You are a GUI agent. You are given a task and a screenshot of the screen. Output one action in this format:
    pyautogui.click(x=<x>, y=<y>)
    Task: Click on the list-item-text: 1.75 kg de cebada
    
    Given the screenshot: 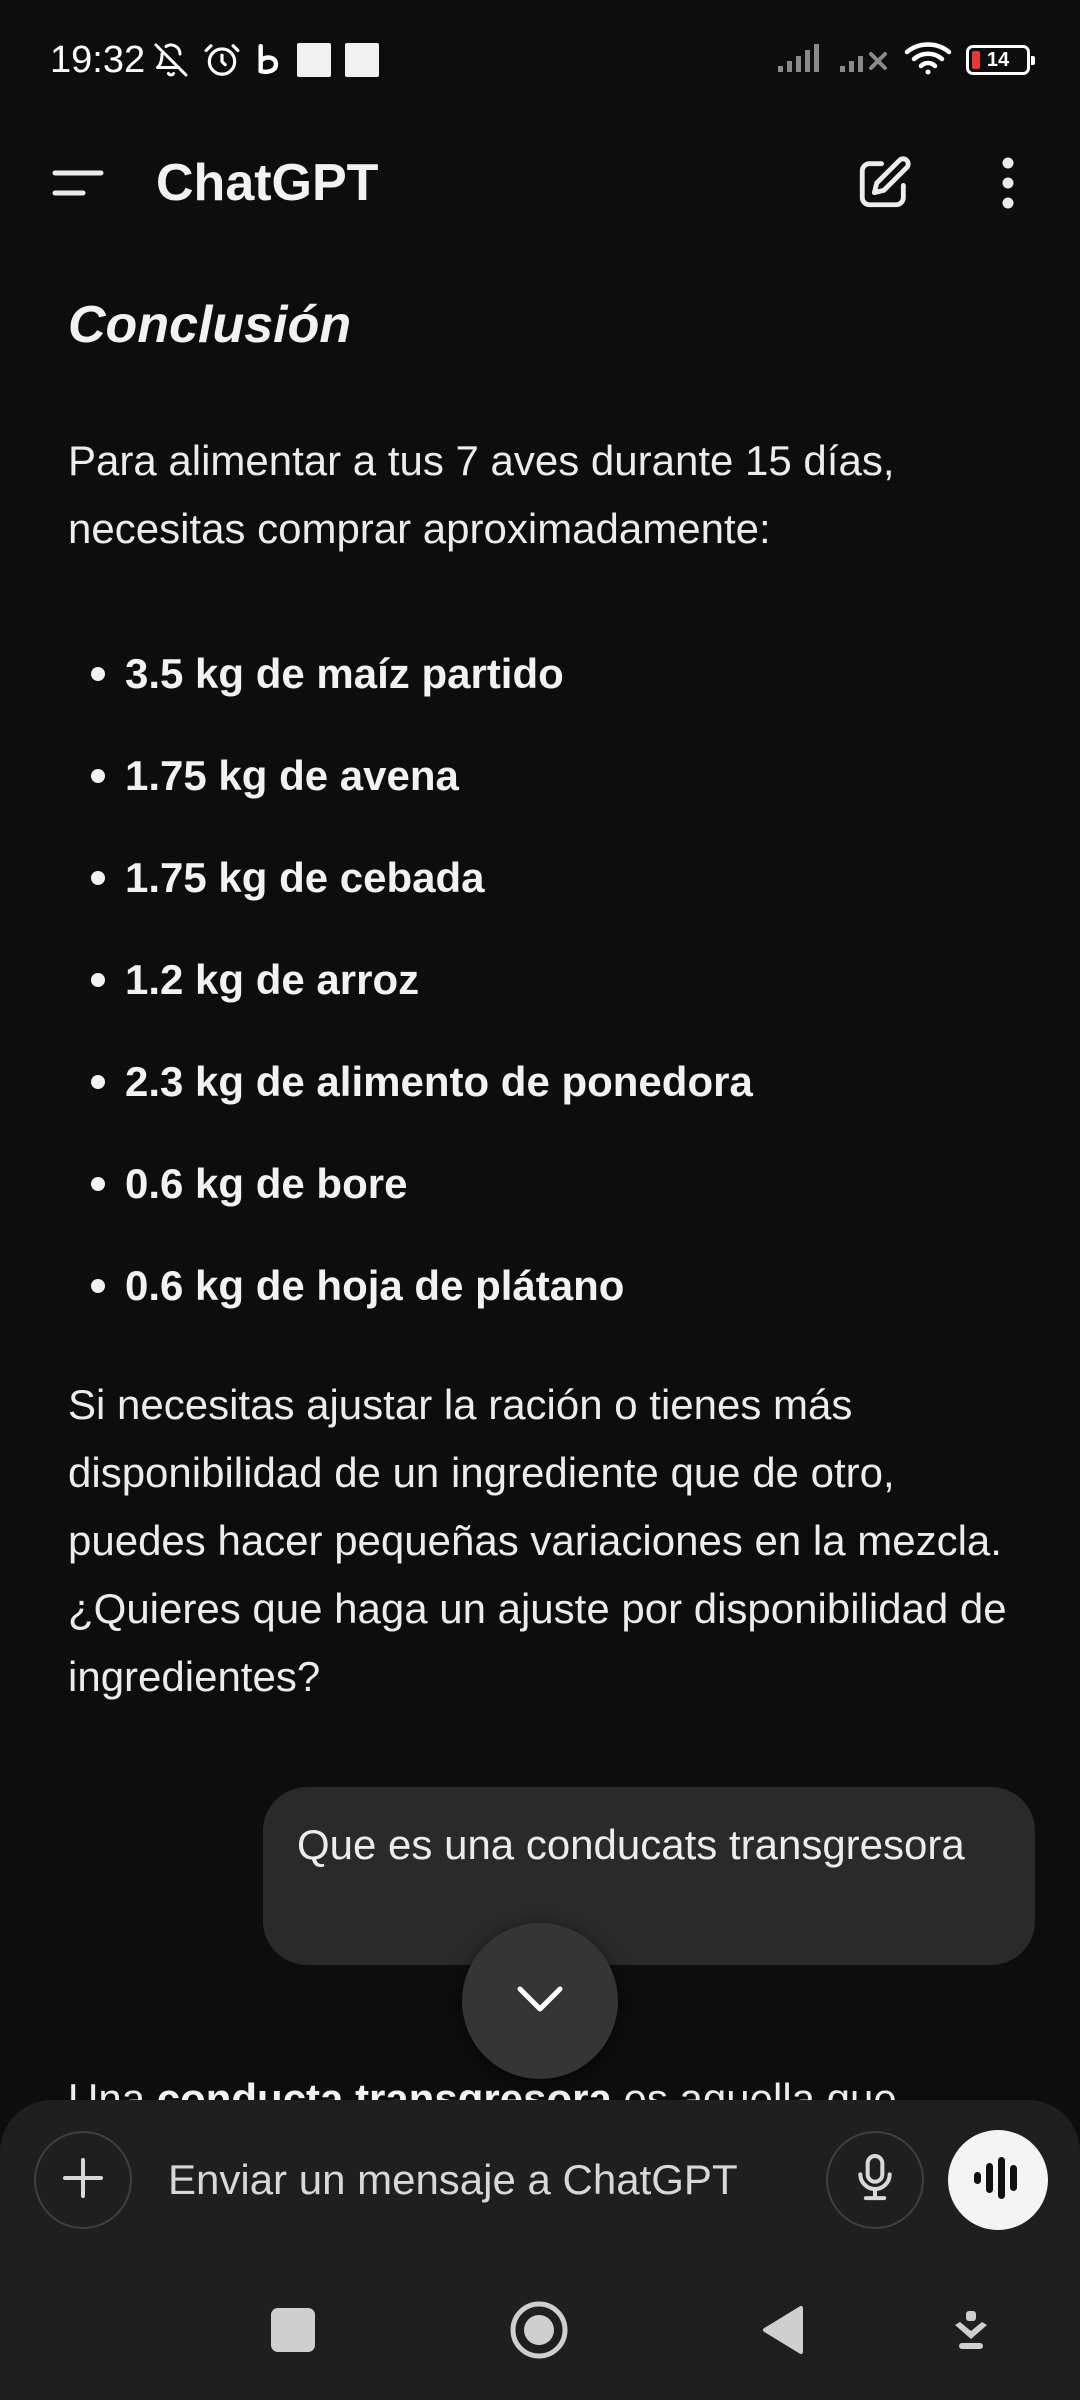 What is the action you would take?
    pyautogui.click(x=305, y=877)
    